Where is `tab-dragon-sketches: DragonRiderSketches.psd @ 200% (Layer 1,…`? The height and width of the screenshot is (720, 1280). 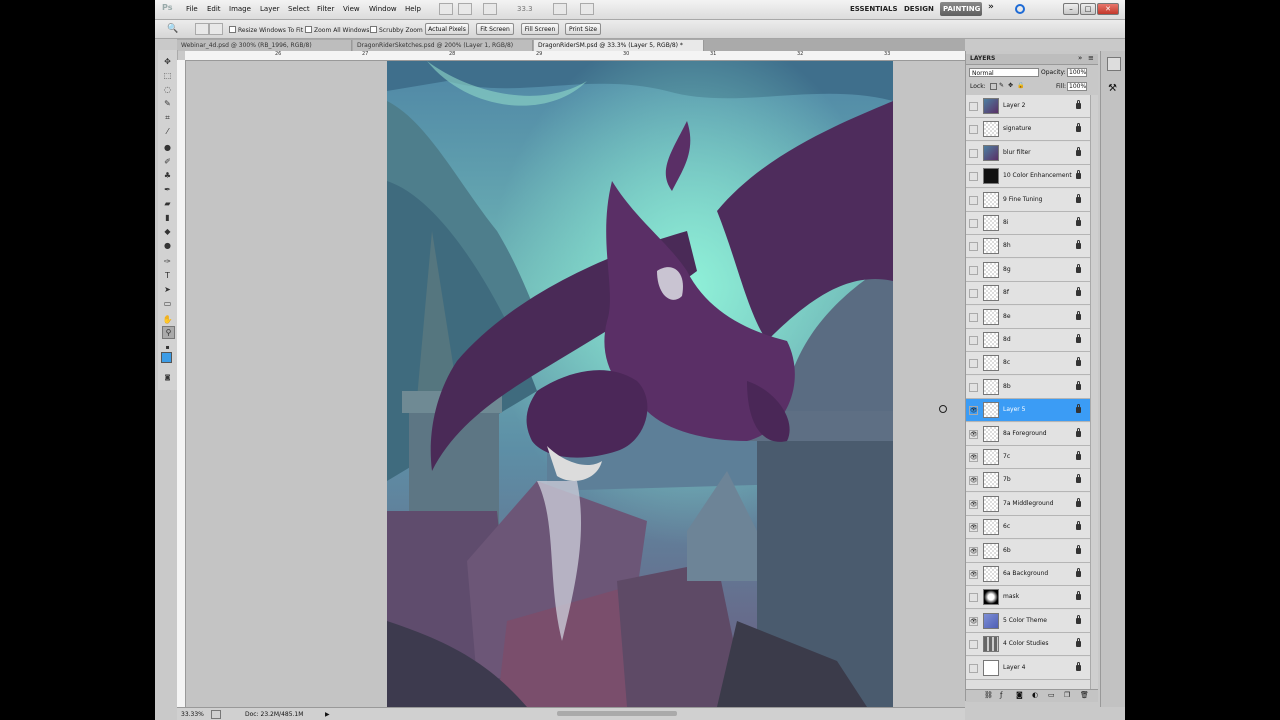 tab-dragon-sketches: DragonRiderSketches.psd @ 200% (Layer 1,… is located at coordinates (443, 45).